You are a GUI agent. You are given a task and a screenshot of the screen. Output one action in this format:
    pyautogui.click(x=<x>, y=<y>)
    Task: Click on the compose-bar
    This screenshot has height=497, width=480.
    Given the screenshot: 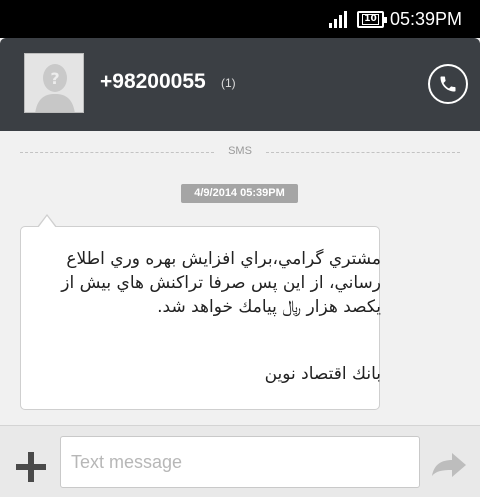 What is the action you would take?
    pyautogui.click(x=240, y=461)
    